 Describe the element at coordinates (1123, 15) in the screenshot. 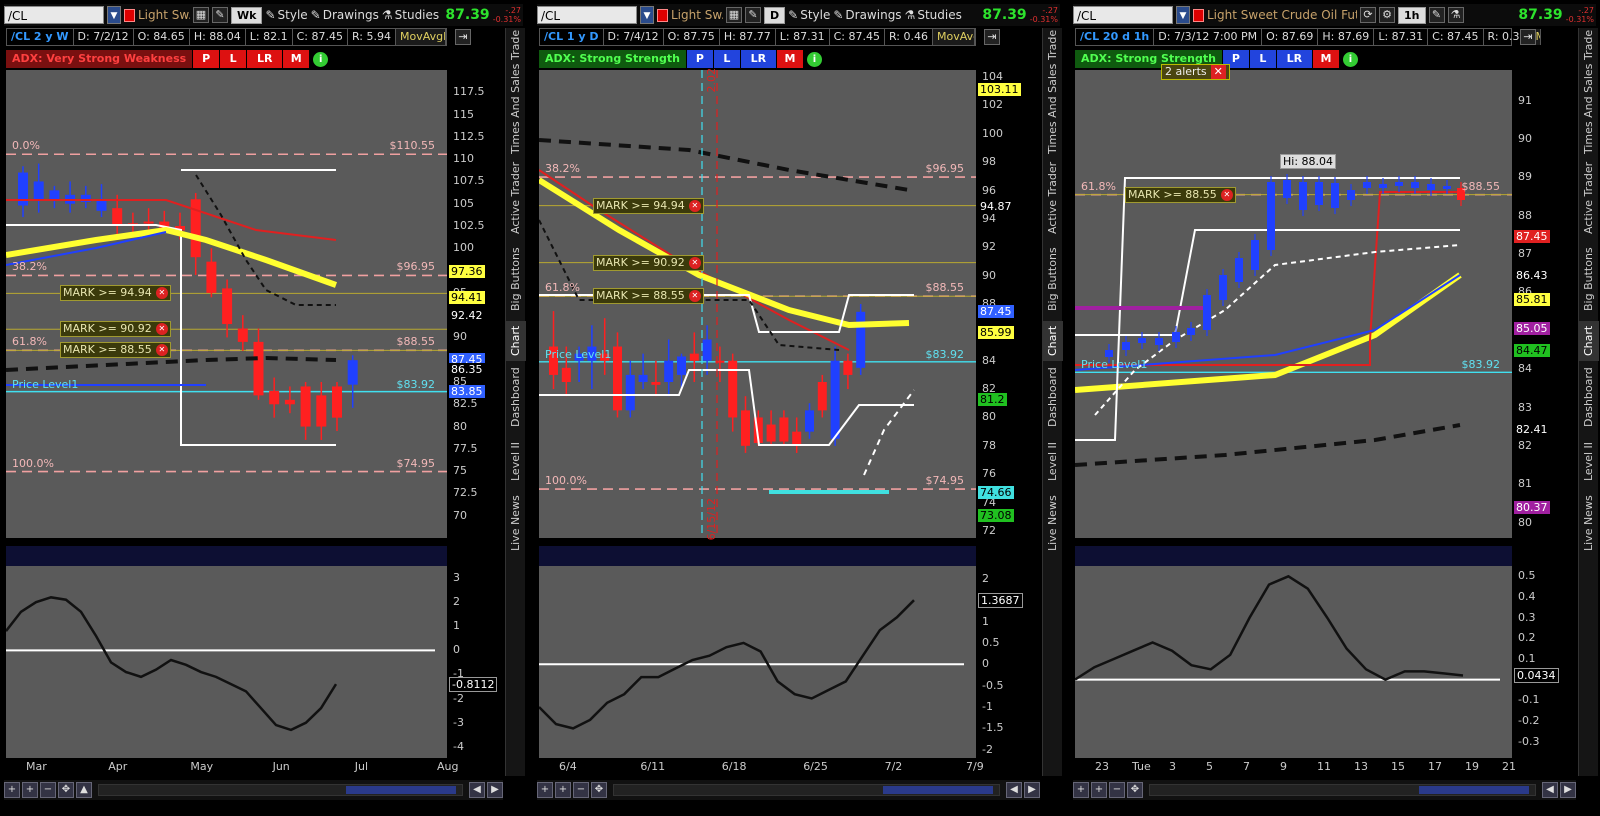

I see `symbol-input: /CL` at that location.